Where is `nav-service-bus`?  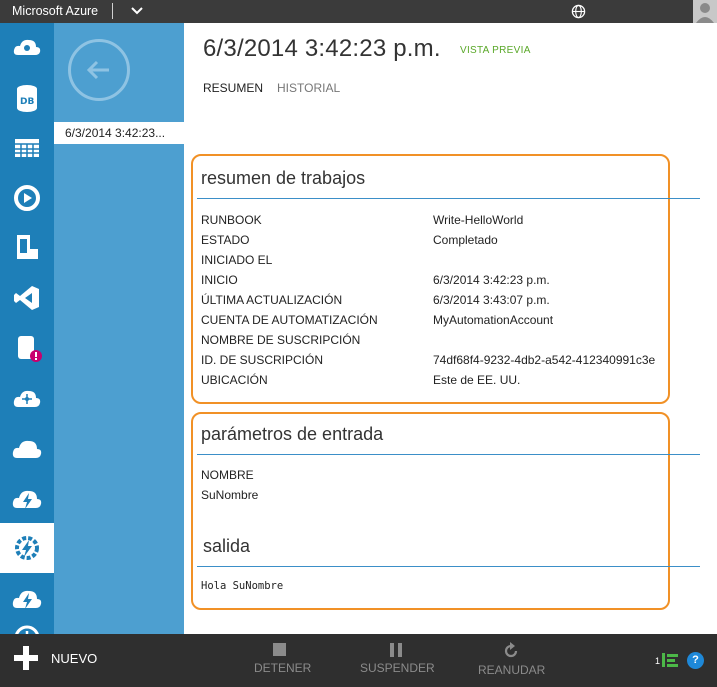 nav-service-bus is located at coordinates (27, 398).